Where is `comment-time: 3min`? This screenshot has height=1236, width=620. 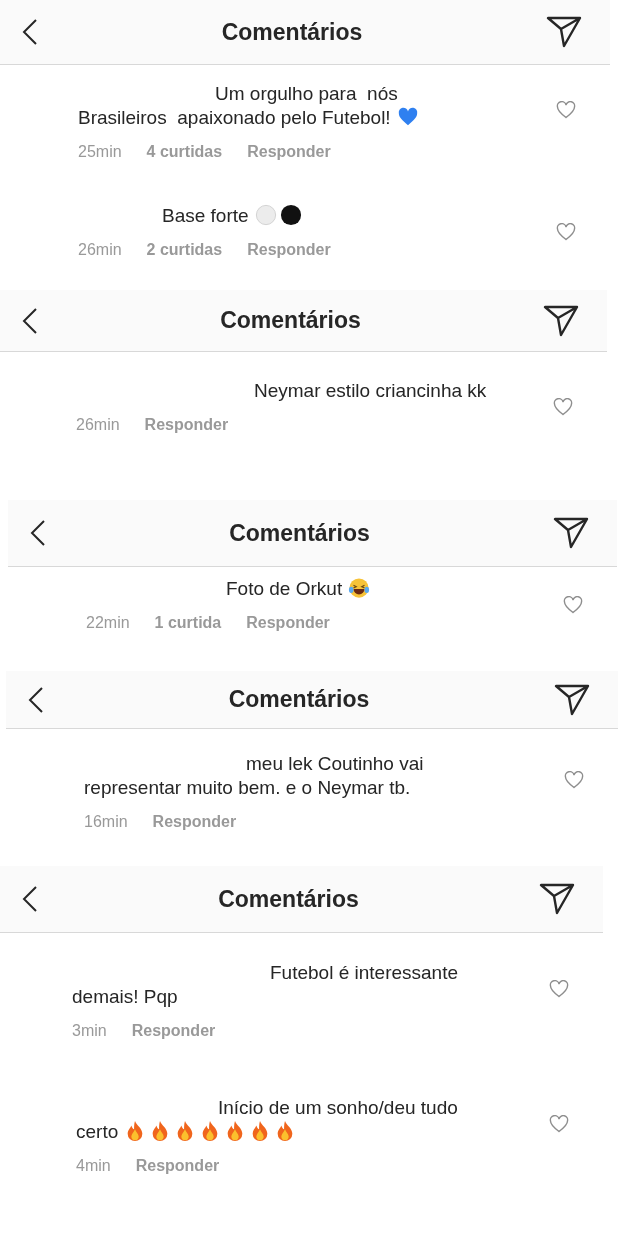
comment-time: 3min is located at coordinates (89, 1031).